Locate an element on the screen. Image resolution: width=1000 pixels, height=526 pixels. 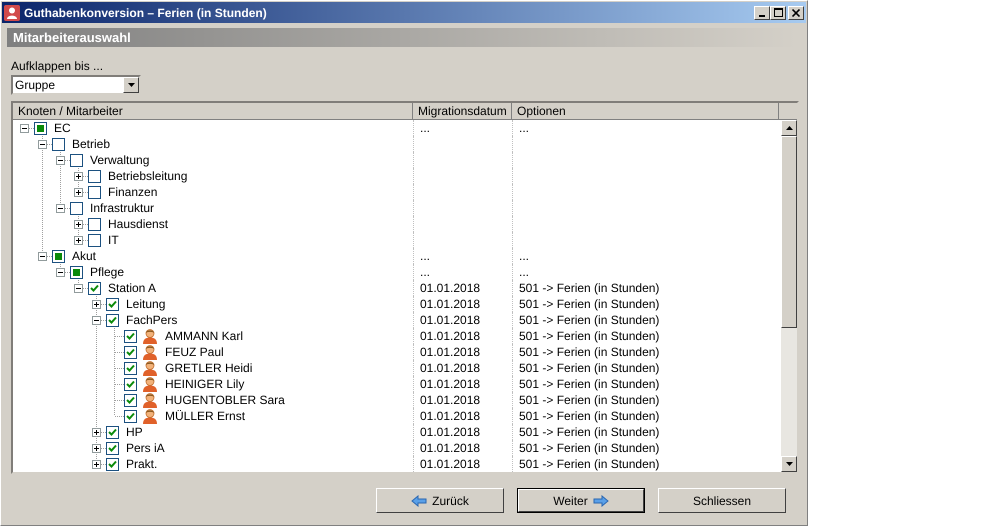
tree-node-label: AMMANN Karl is located at coordinates (204, 336).